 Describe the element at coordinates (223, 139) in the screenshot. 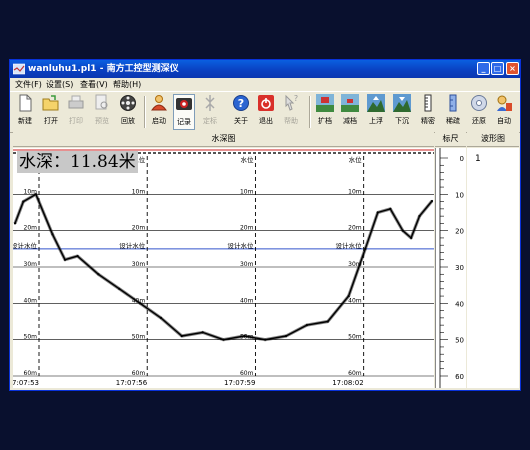

I see `chart-panel-title: 水深图` at that location.